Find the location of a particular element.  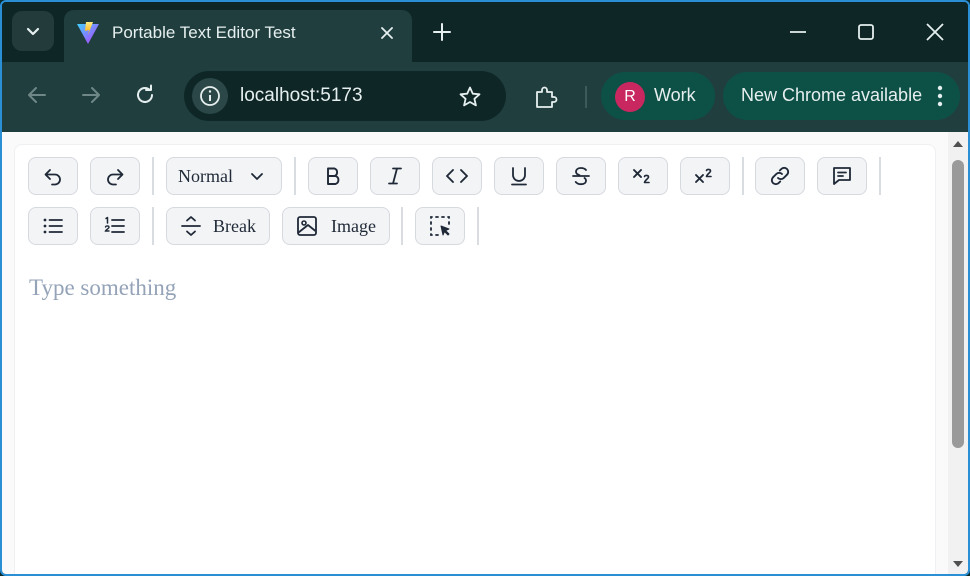

update-chrome-button: New Chrome available is located at coordinates (841, 96).